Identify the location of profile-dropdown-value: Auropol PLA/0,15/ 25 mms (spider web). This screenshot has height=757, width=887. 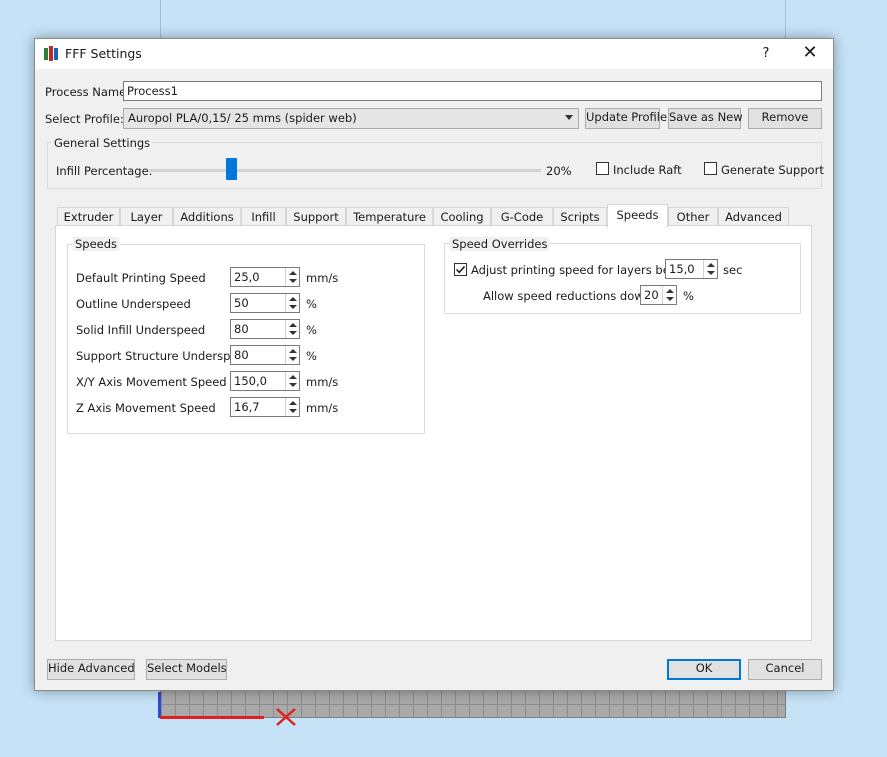
(242, 118).